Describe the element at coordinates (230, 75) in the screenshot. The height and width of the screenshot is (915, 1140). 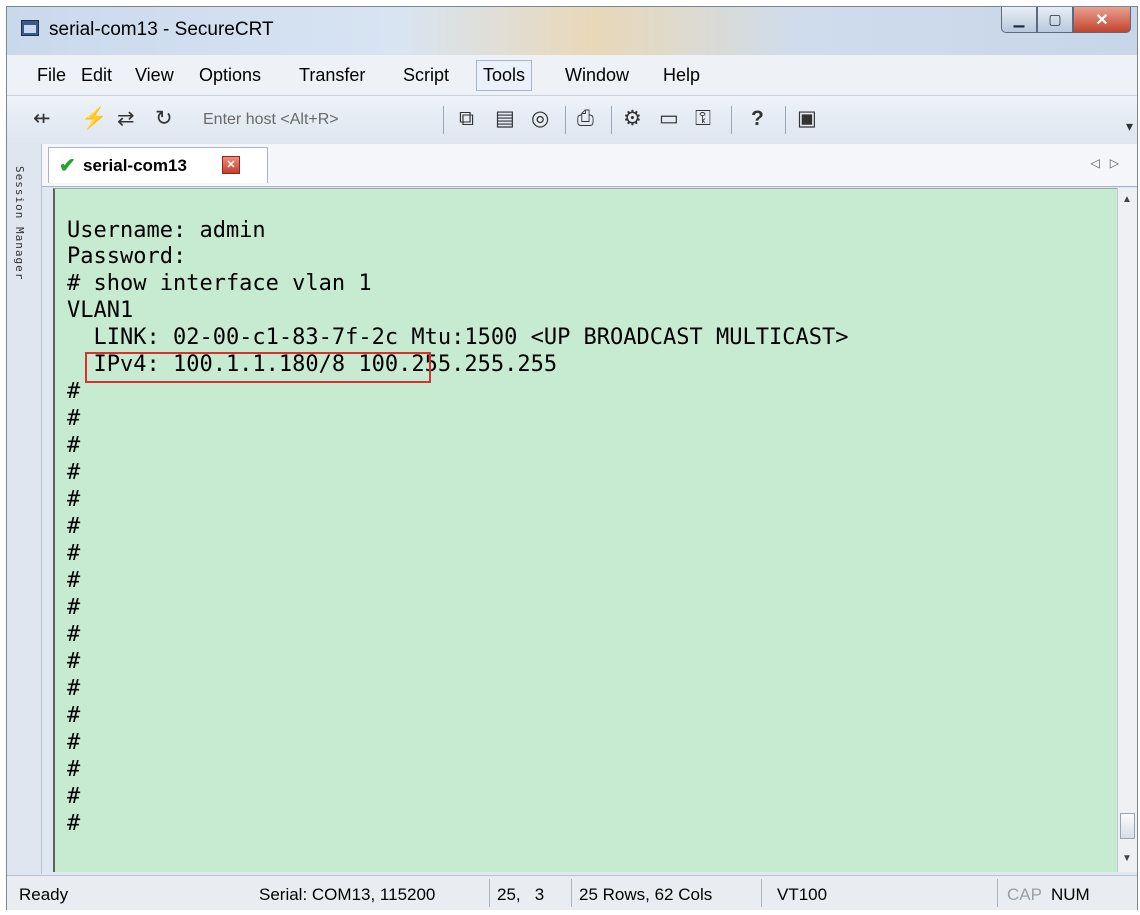
I see `menu-options: Options` at that location.